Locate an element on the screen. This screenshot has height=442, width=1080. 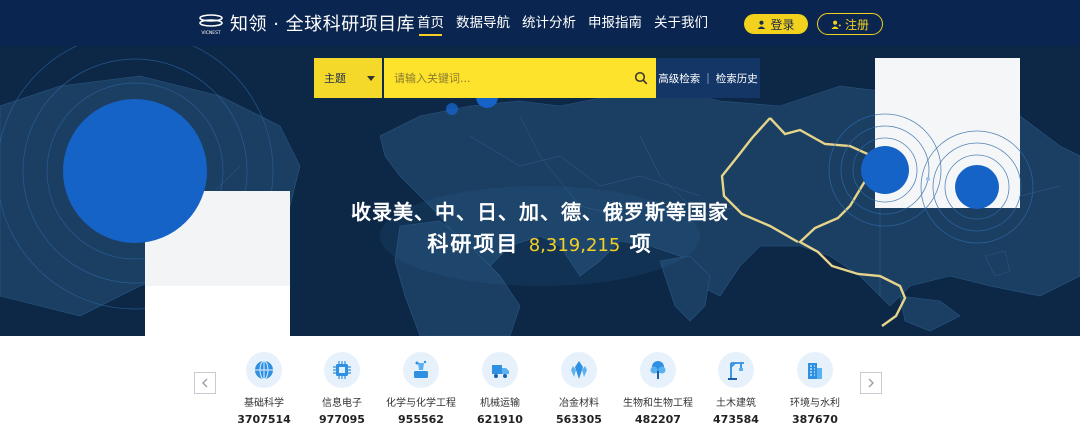
nav-stats: 统计分析 is located at coordinates (549, 23).